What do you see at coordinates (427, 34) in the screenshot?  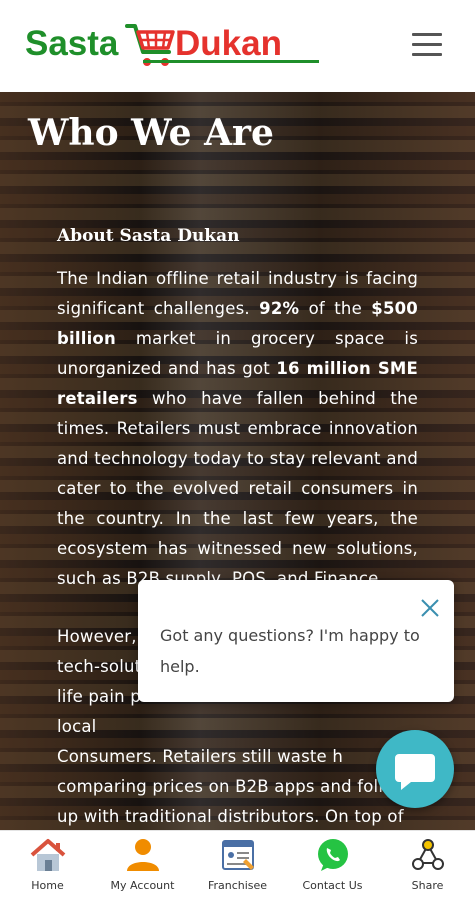 I see `hamburger-menu-icon` at bounding box center [427, 34].